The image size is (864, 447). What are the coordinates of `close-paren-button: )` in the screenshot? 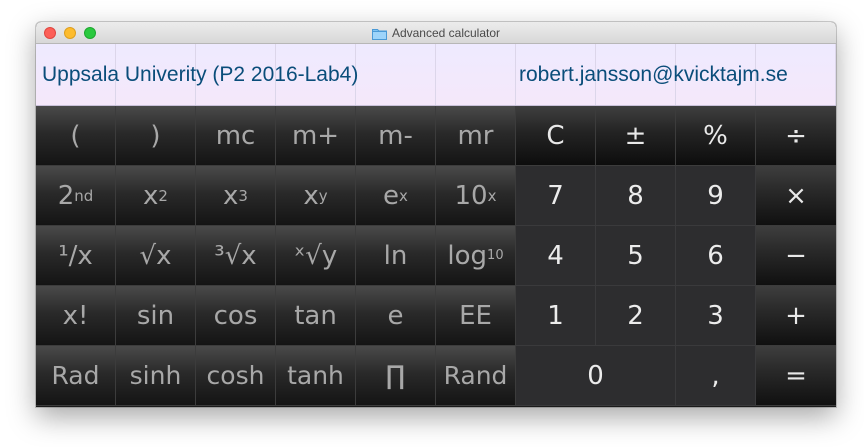 It's located at (156, 136).